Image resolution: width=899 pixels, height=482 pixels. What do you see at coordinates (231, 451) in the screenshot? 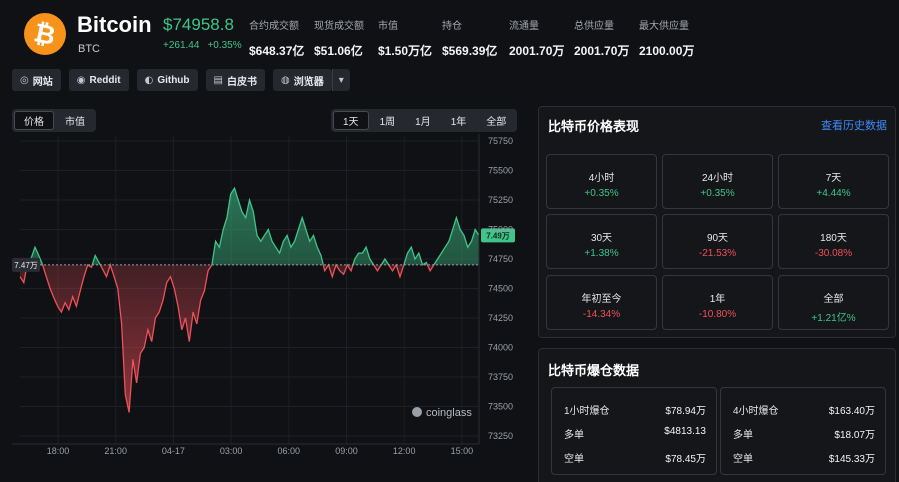
I see `x-tick-label: 03:00` at bounding box center [231, 451].